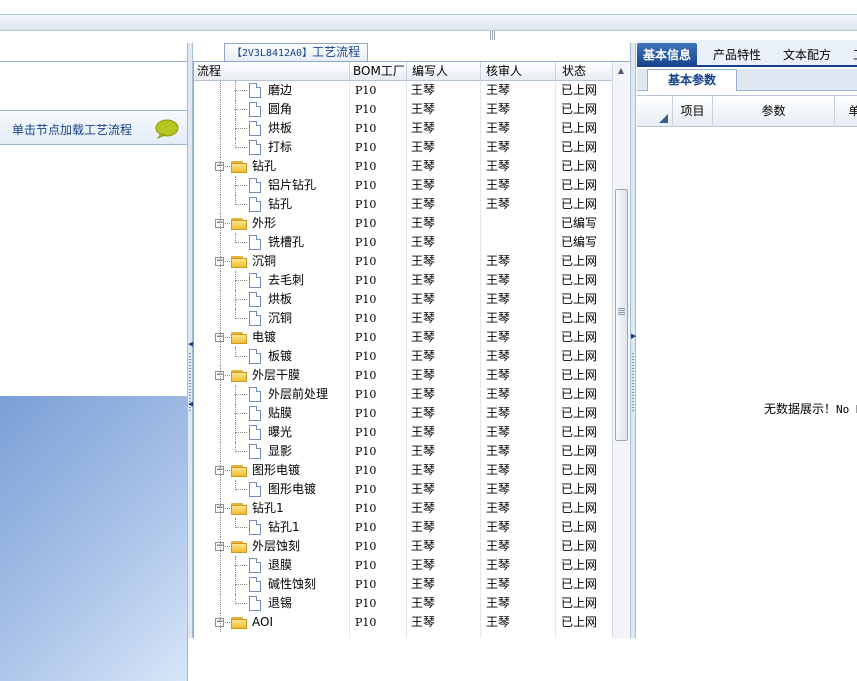  Describe the element at coordinates (94, 538) in the screenshot. I see `left-panel-background` at that location.